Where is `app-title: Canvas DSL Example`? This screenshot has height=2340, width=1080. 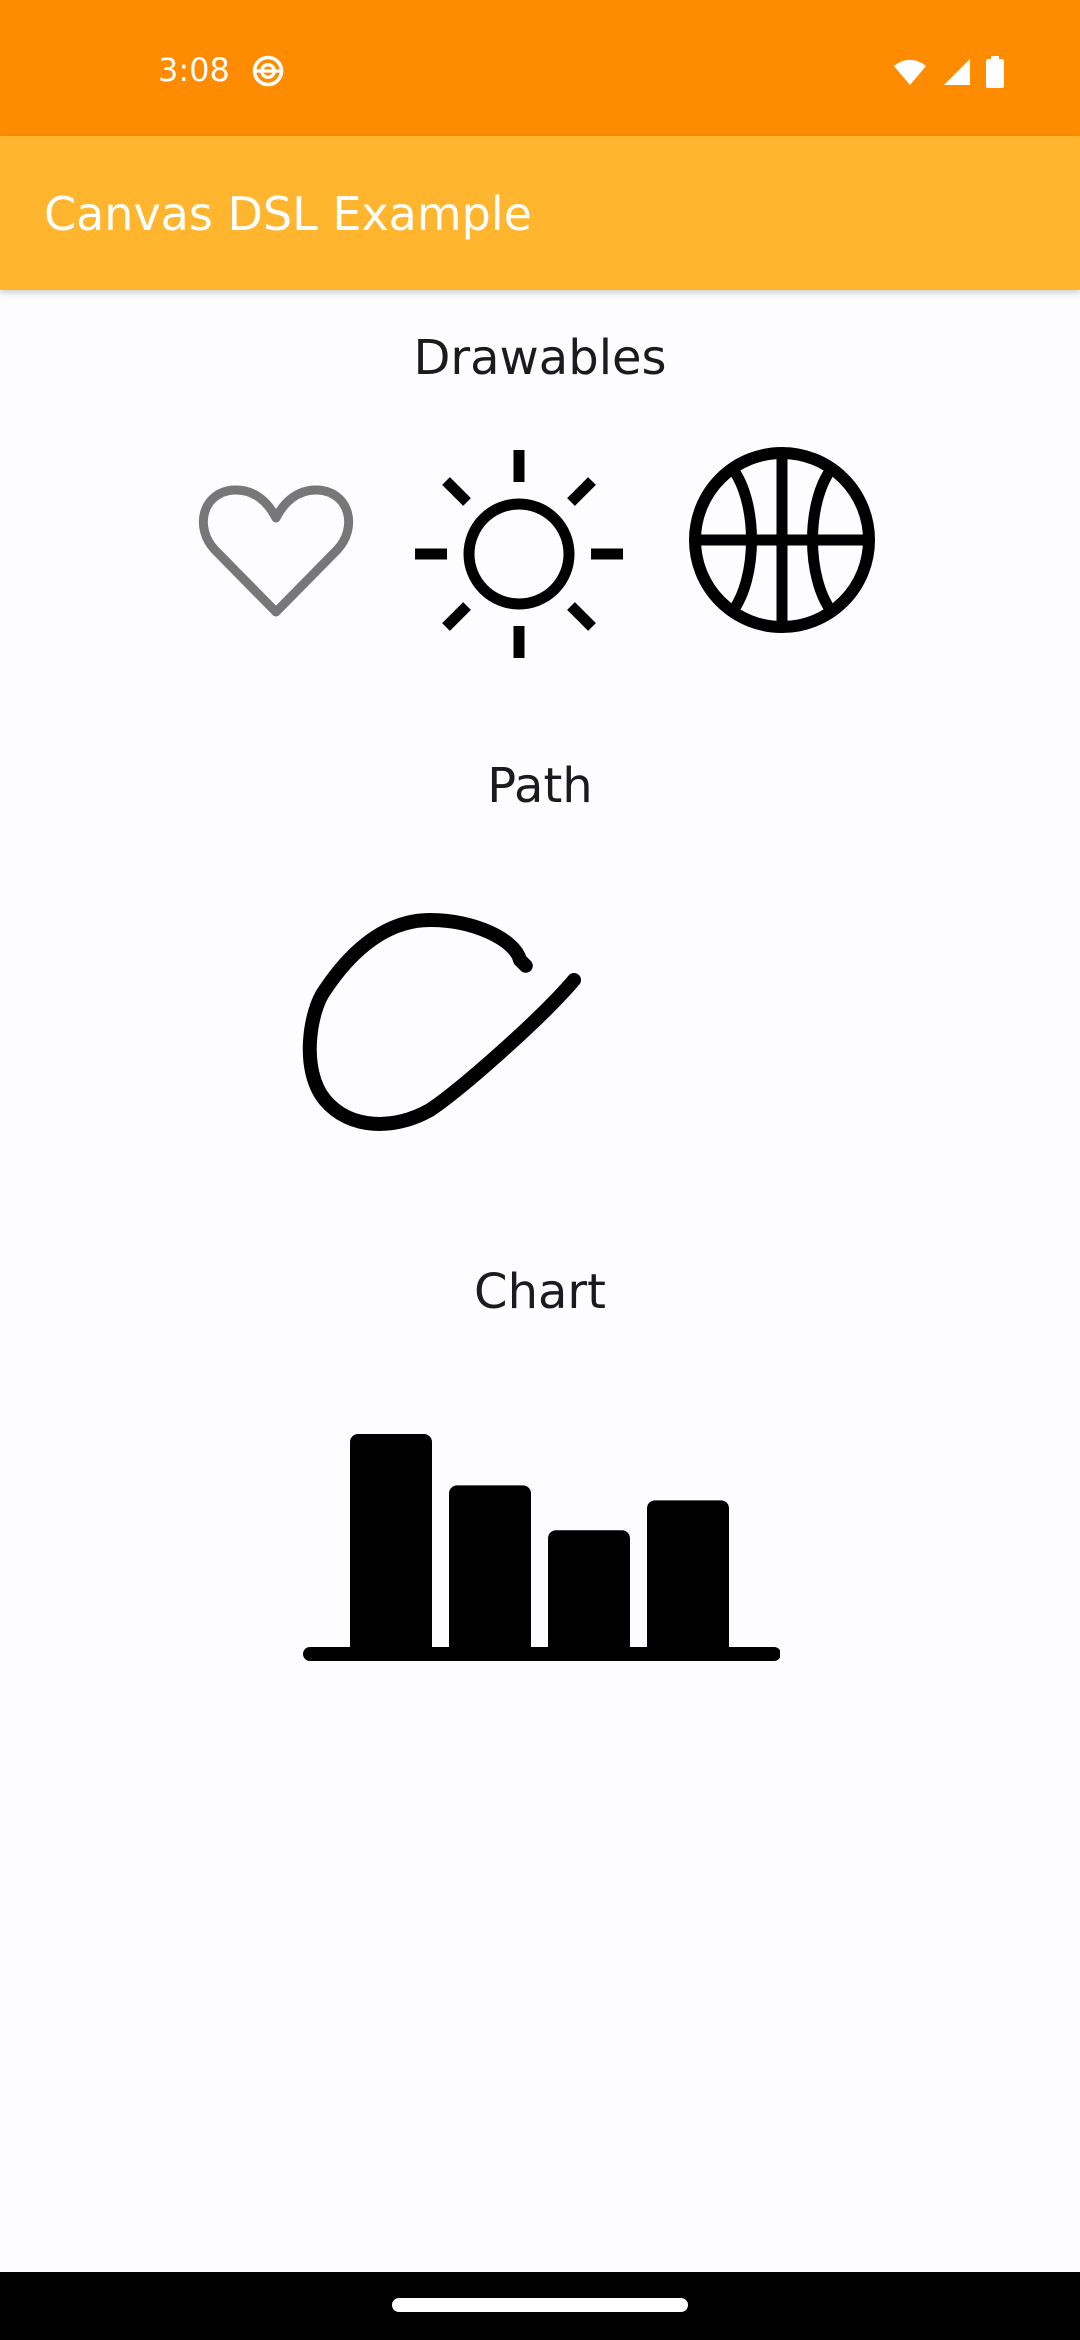 app-title: Canvas DSL Example is located at coordinates (288, 214).